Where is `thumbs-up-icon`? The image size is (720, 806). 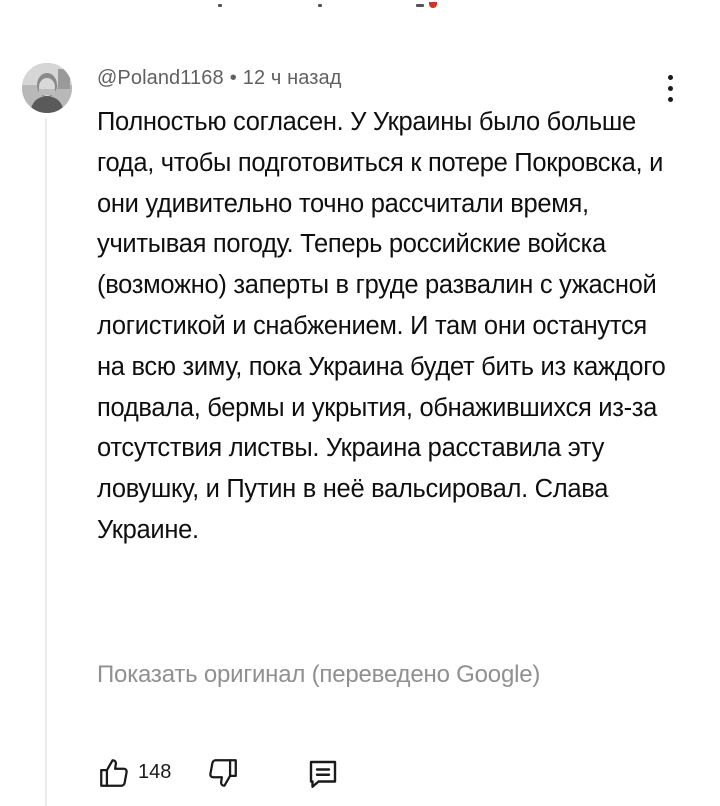 thumbs-up-icon is located at coordinates (114, 773).